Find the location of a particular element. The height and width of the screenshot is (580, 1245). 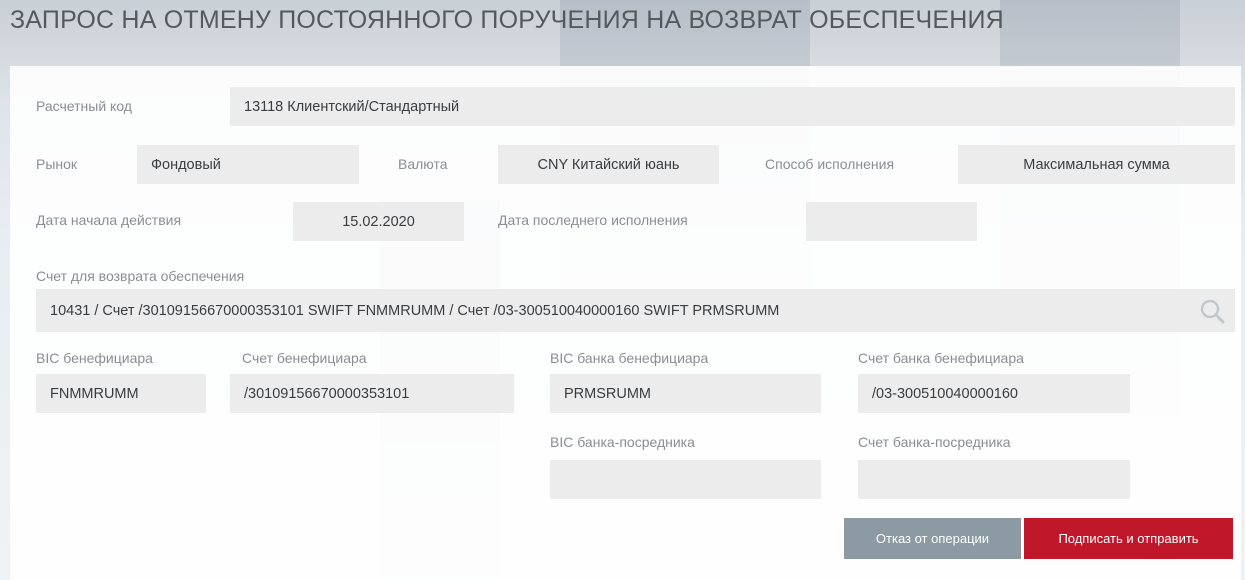

beneficiary-account-field: /30109156670000353101 is located at coordinates (372, 393).